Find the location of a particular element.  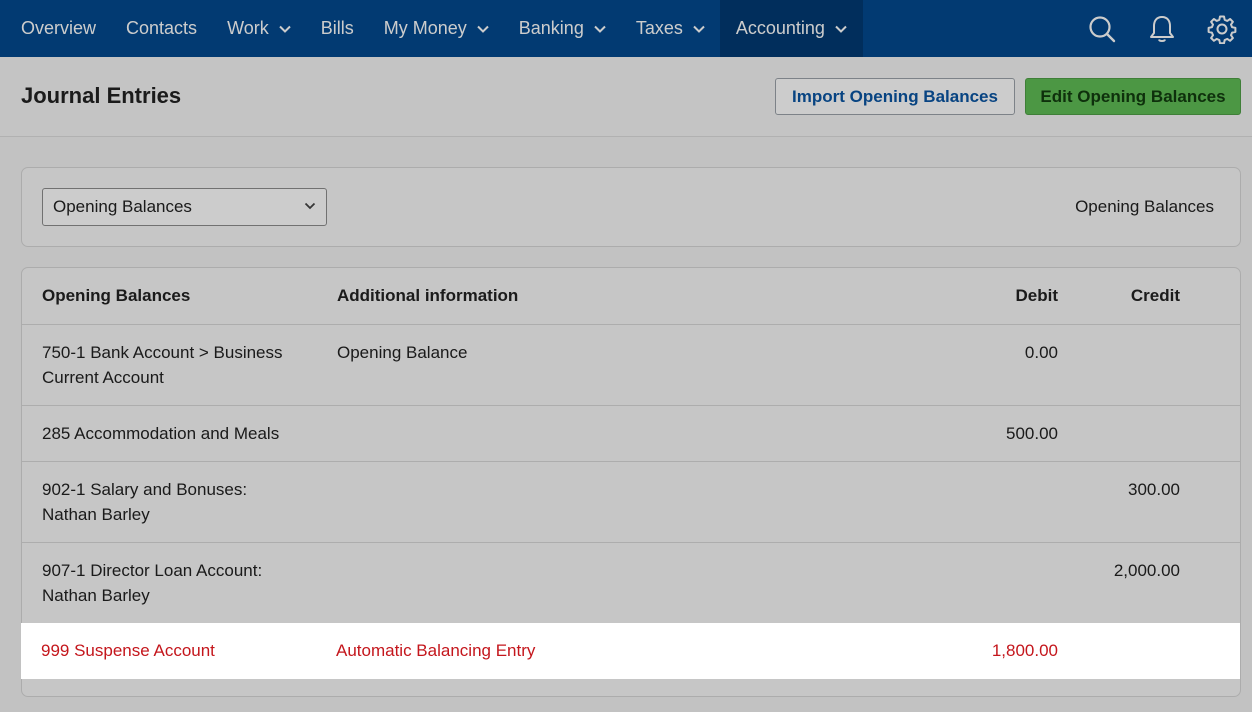

column-header-debit: Debit is located at coordinates (1037, 295).